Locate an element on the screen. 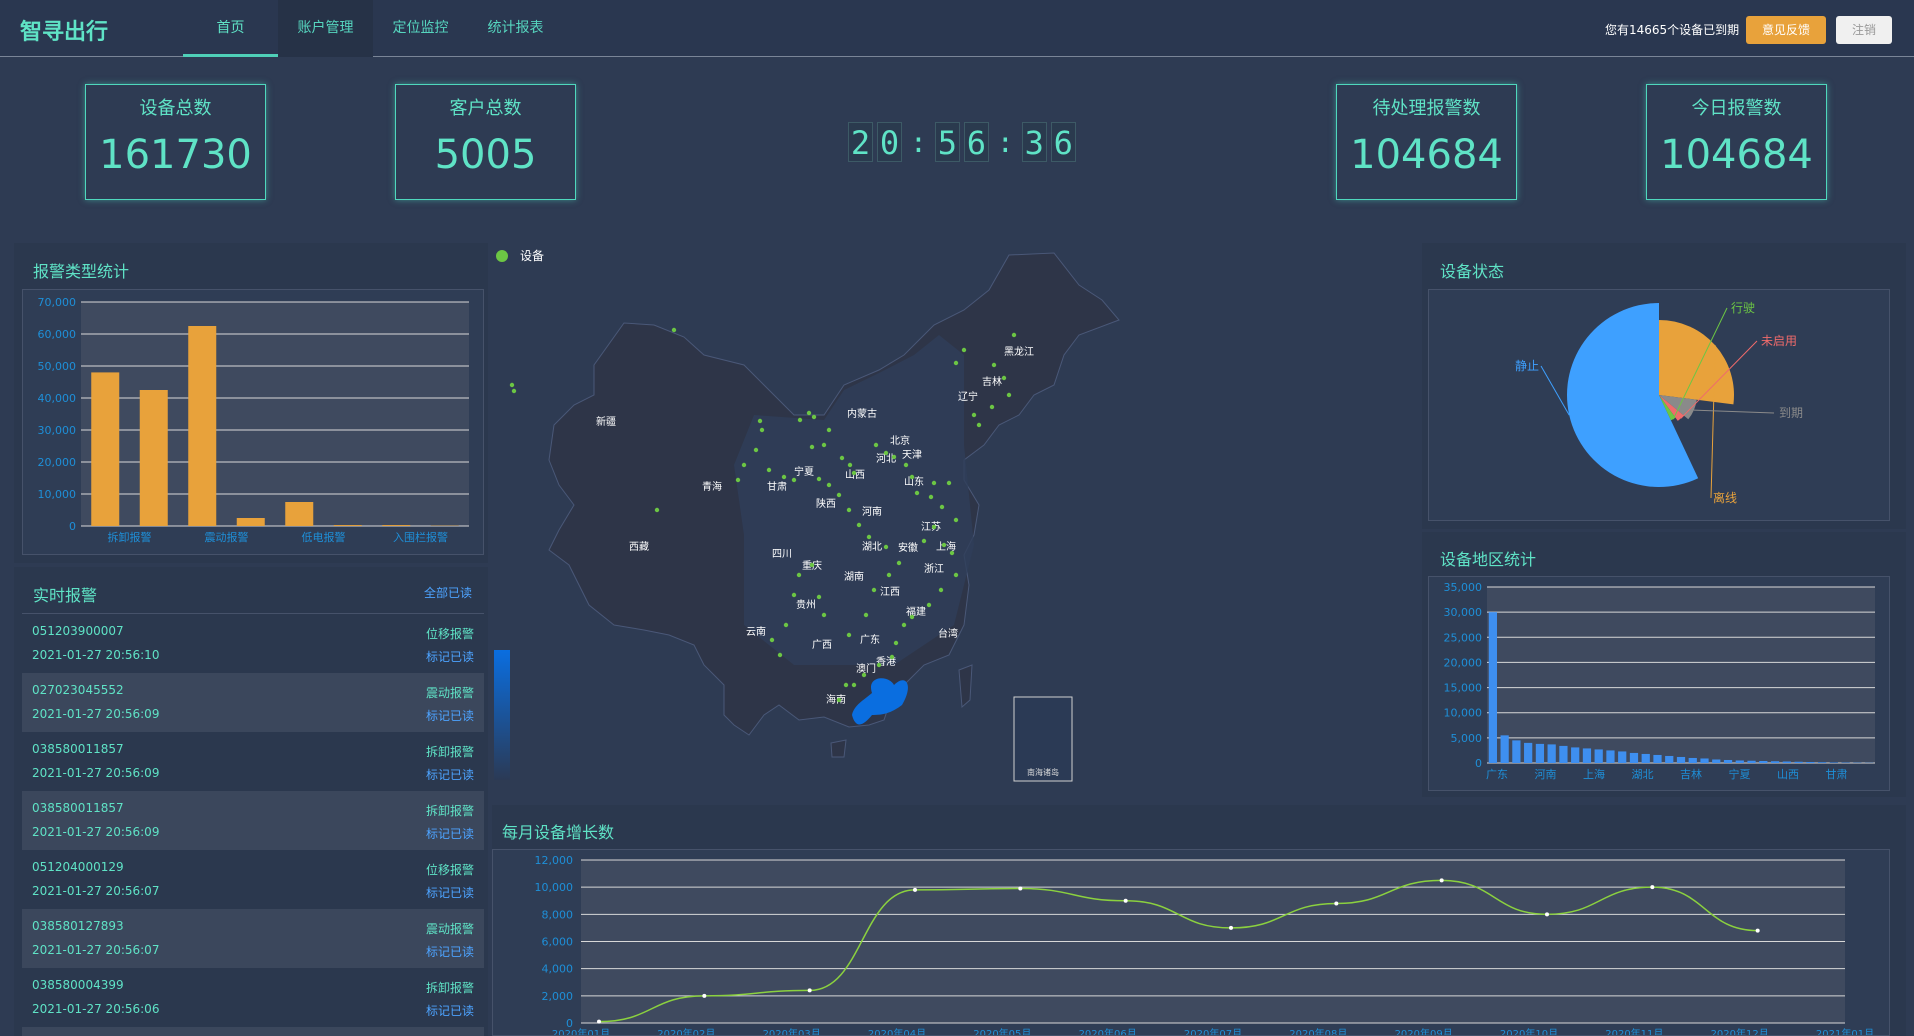  x-tick-label: 河南 is located at coordinates (1546, 774).